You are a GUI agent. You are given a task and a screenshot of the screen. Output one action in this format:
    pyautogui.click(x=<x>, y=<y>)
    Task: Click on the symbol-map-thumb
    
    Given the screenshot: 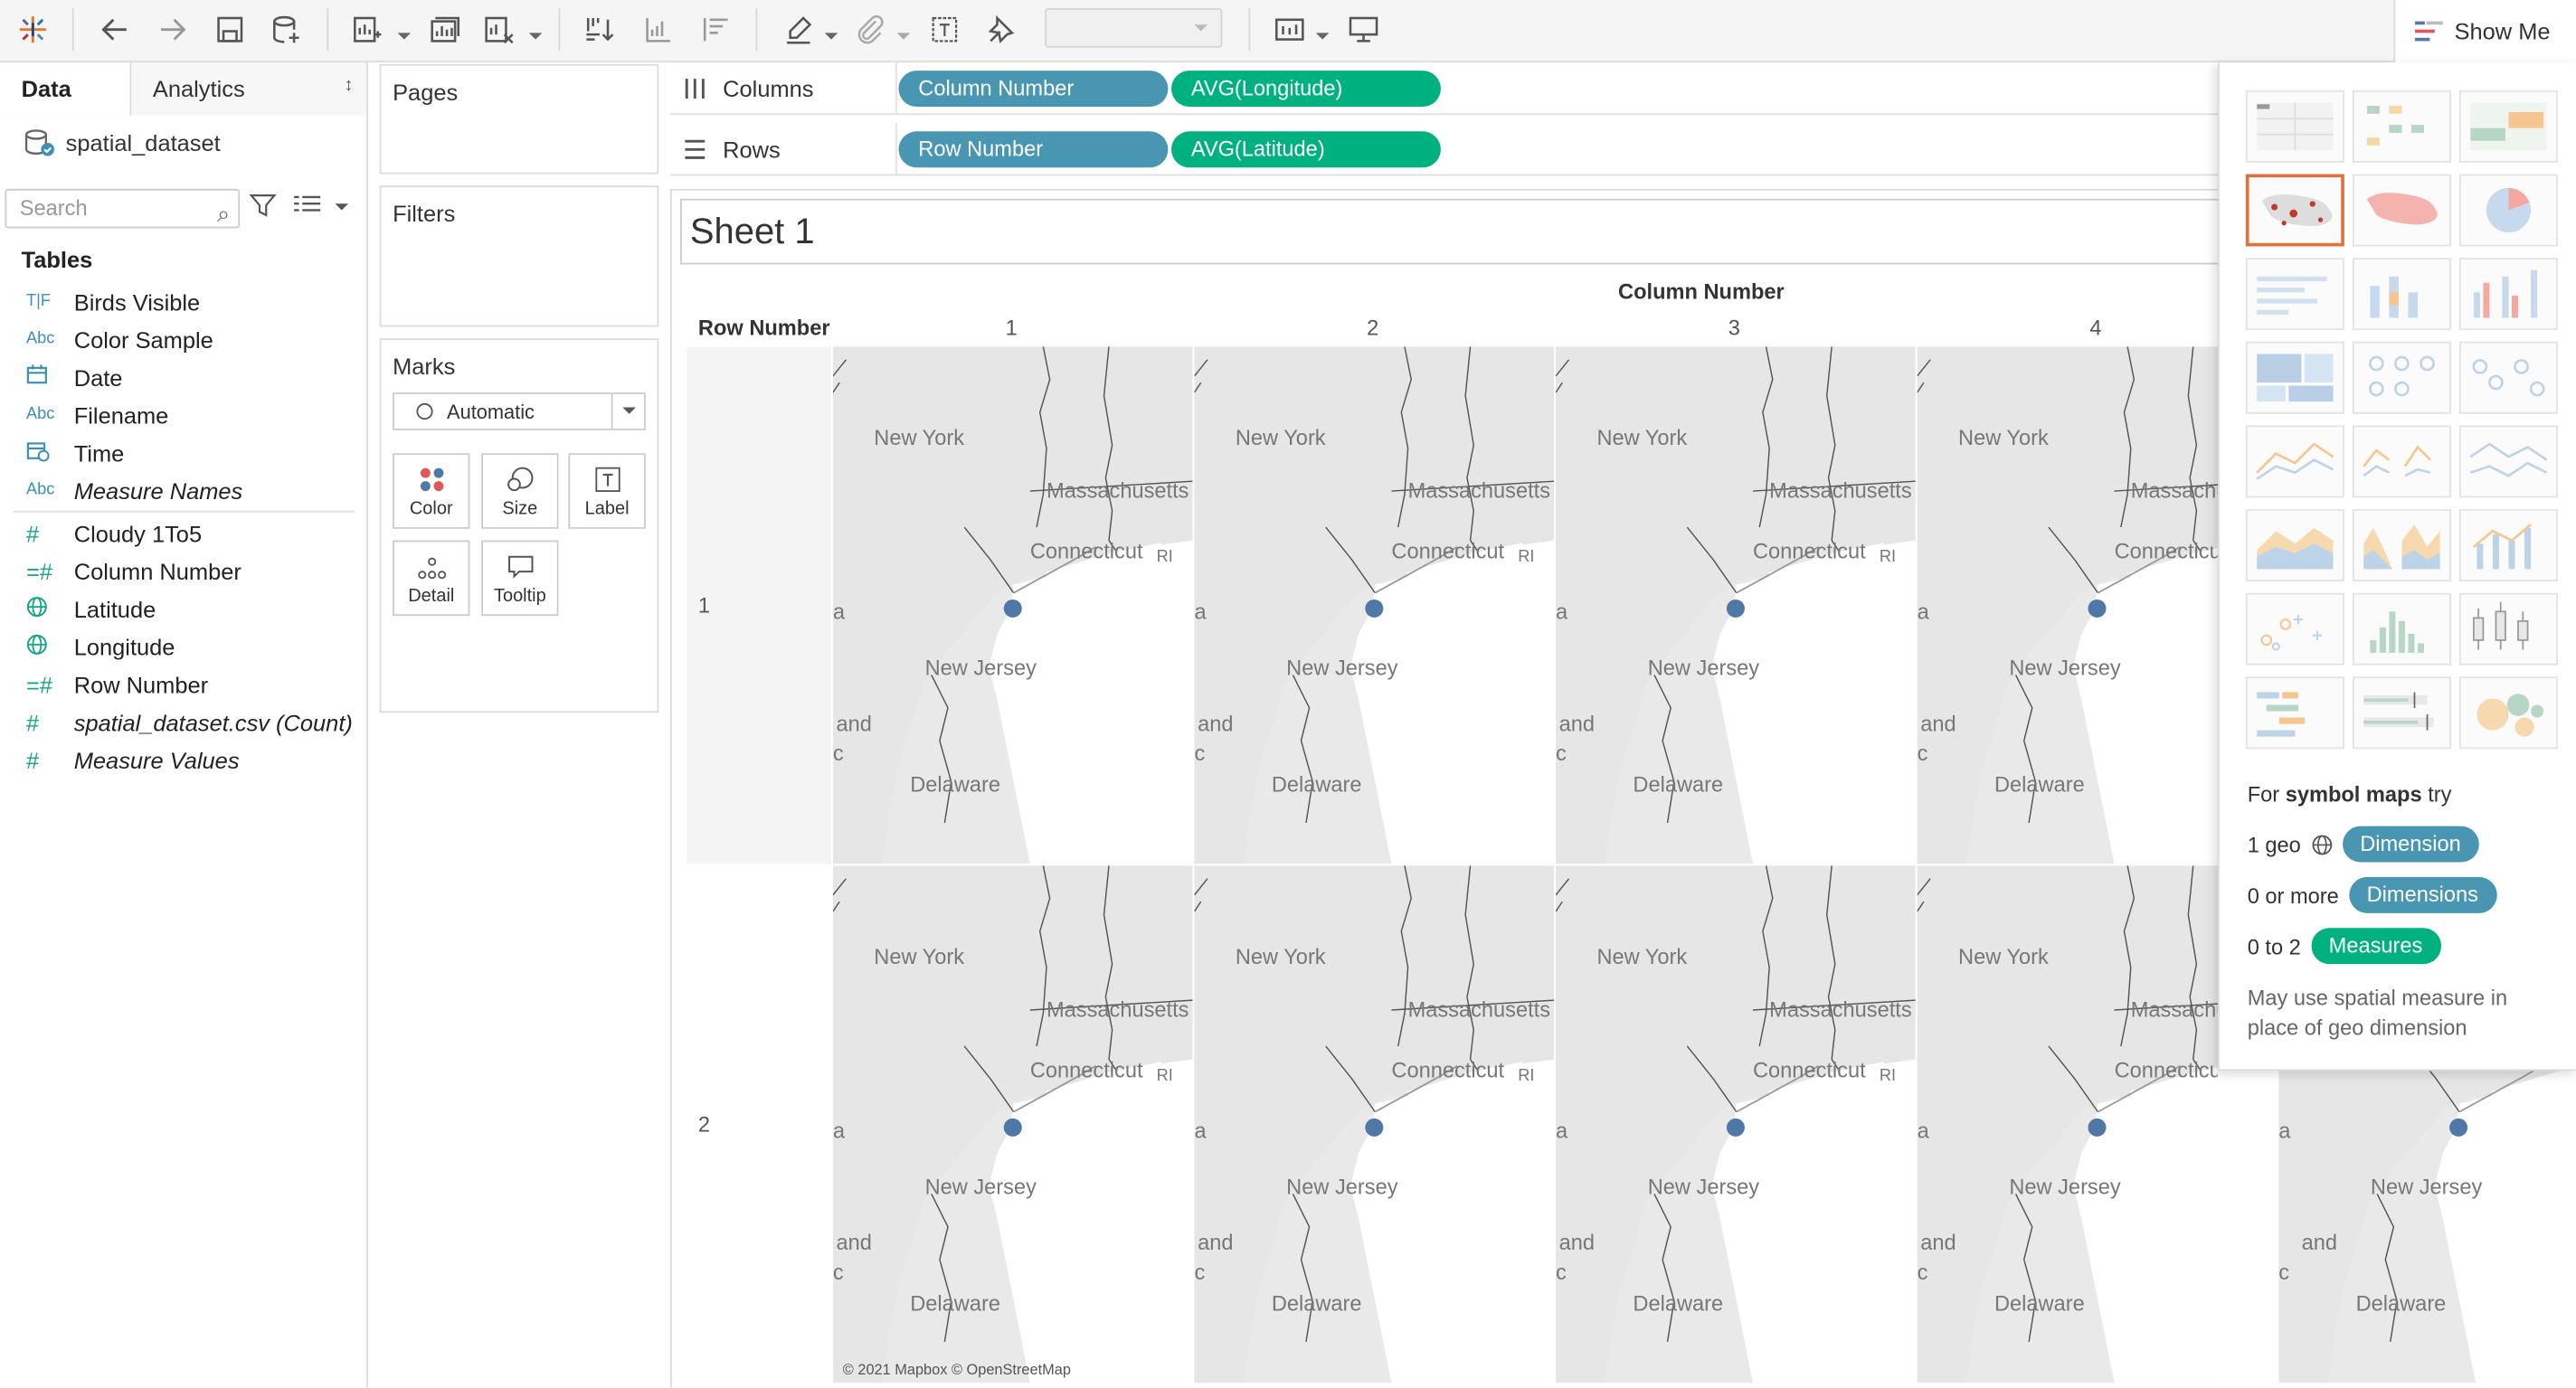 What is the action you would take?
    pyautogui.click(x=2294, y=210)
    